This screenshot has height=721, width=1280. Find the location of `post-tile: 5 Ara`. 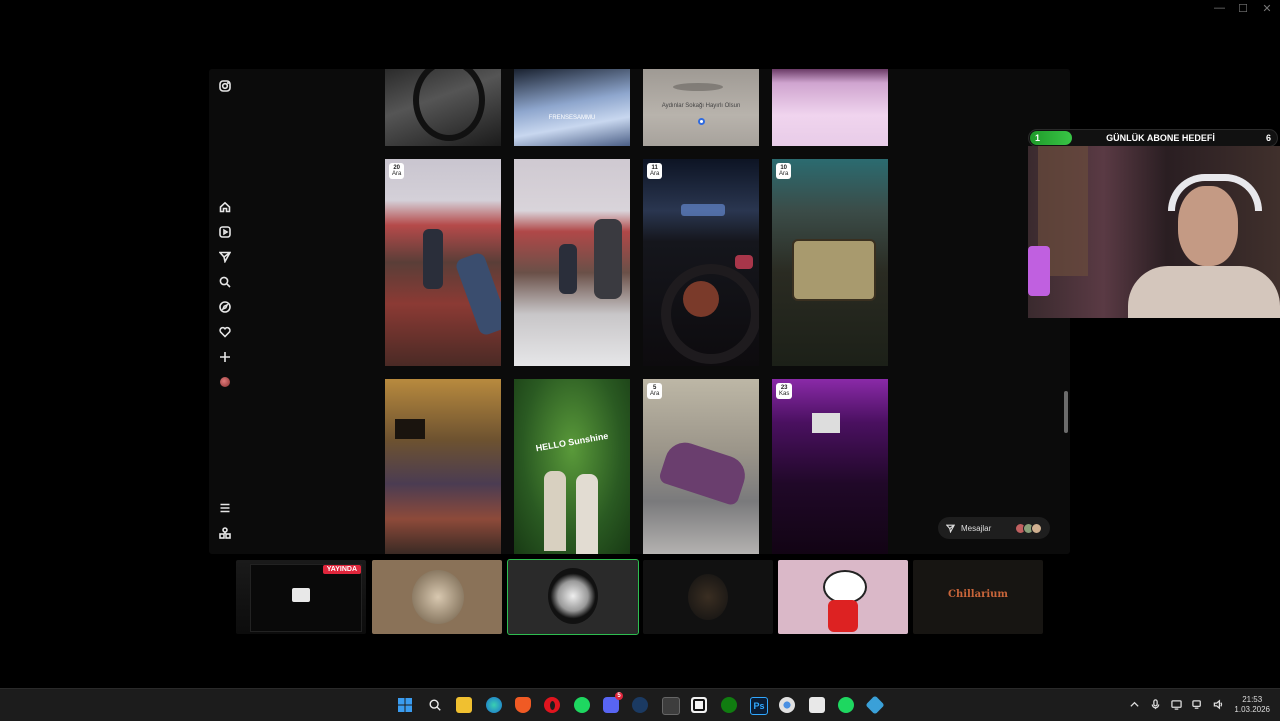

post-tile: 5 Ara is located at coordinates (701, 466).